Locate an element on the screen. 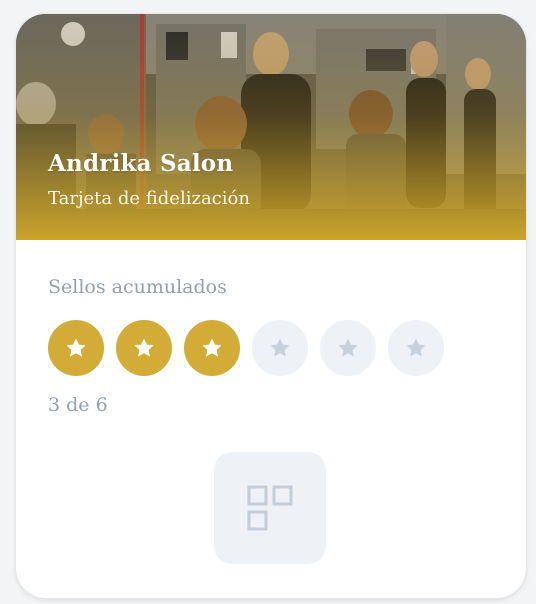 This screenshot has width=536, height=604. stamps-progress: 3 de 6 is located at coordinates (78, 405).